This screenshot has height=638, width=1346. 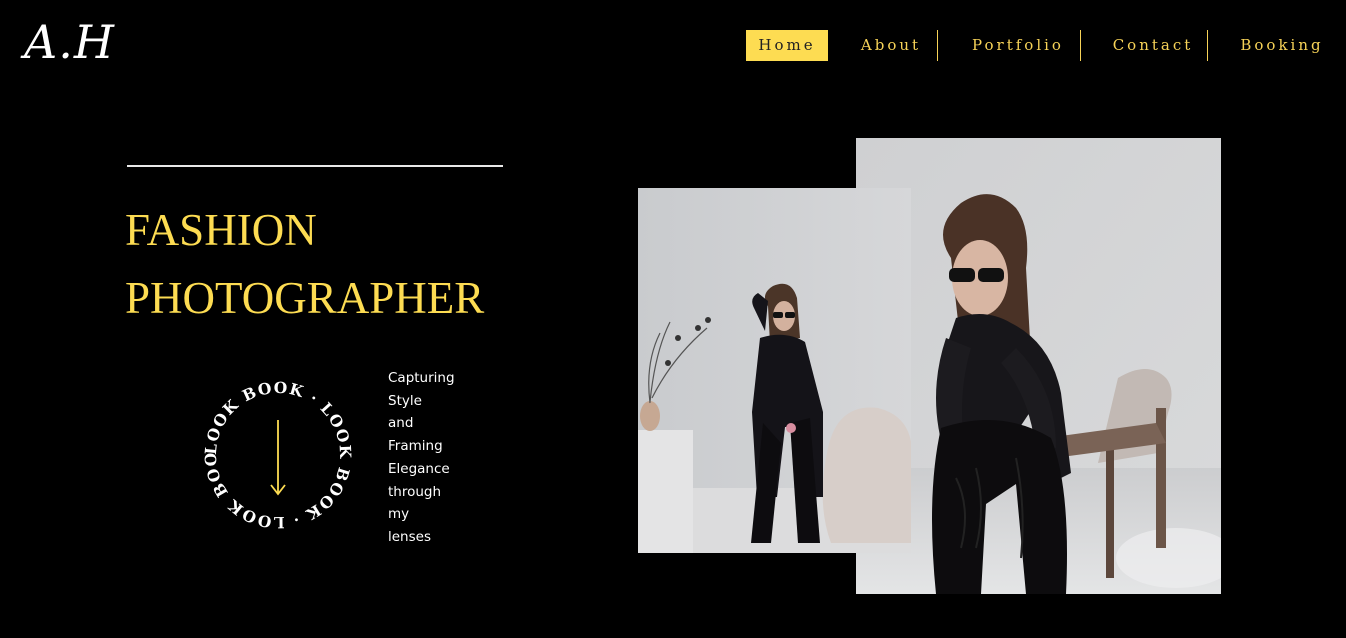 What do you see at coordinates (787, 45) in the screenshot?
I see `nav-item-home: Home` at bounding box center [787, 45].